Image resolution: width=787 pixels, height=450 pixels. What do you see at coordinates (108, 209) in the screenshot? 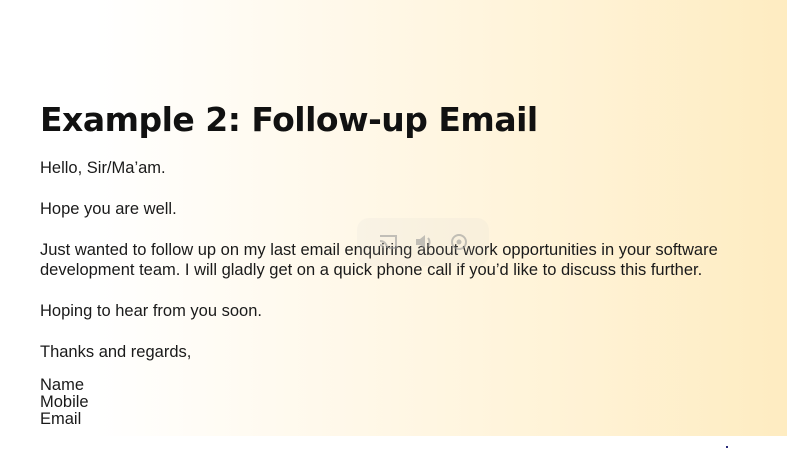
I see `wellbeing-text: Hope you are well.` at bounding box center [108, 209].